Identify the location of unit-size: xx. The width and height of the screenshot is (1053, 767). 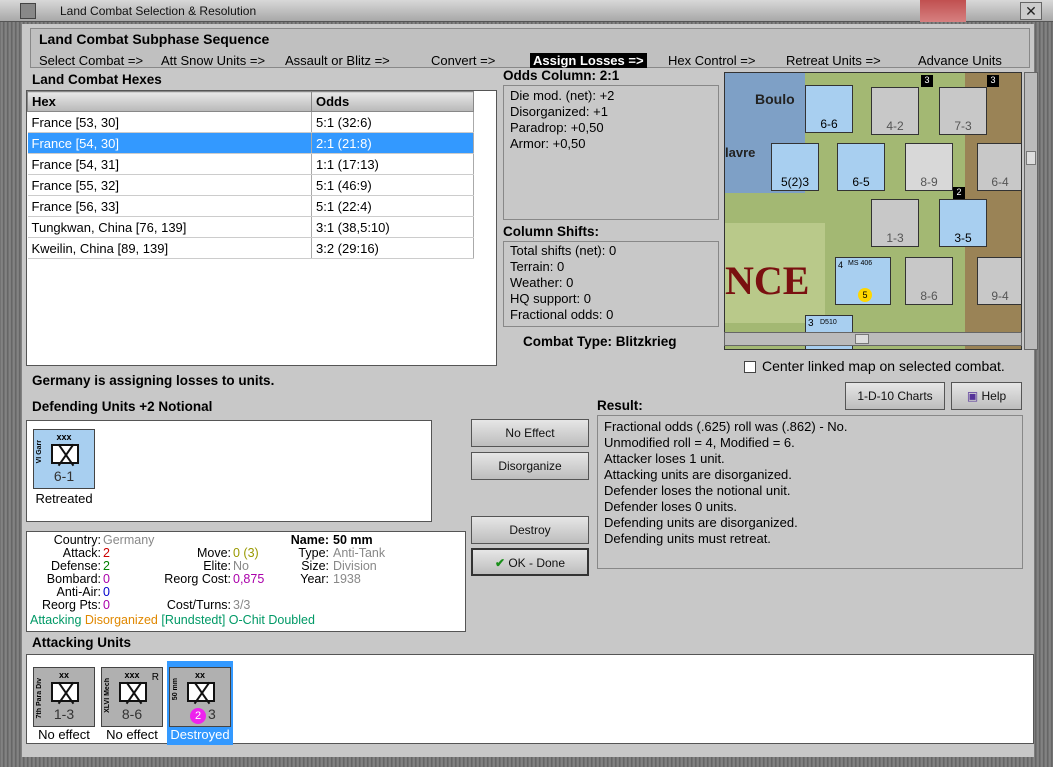
(199, 675).